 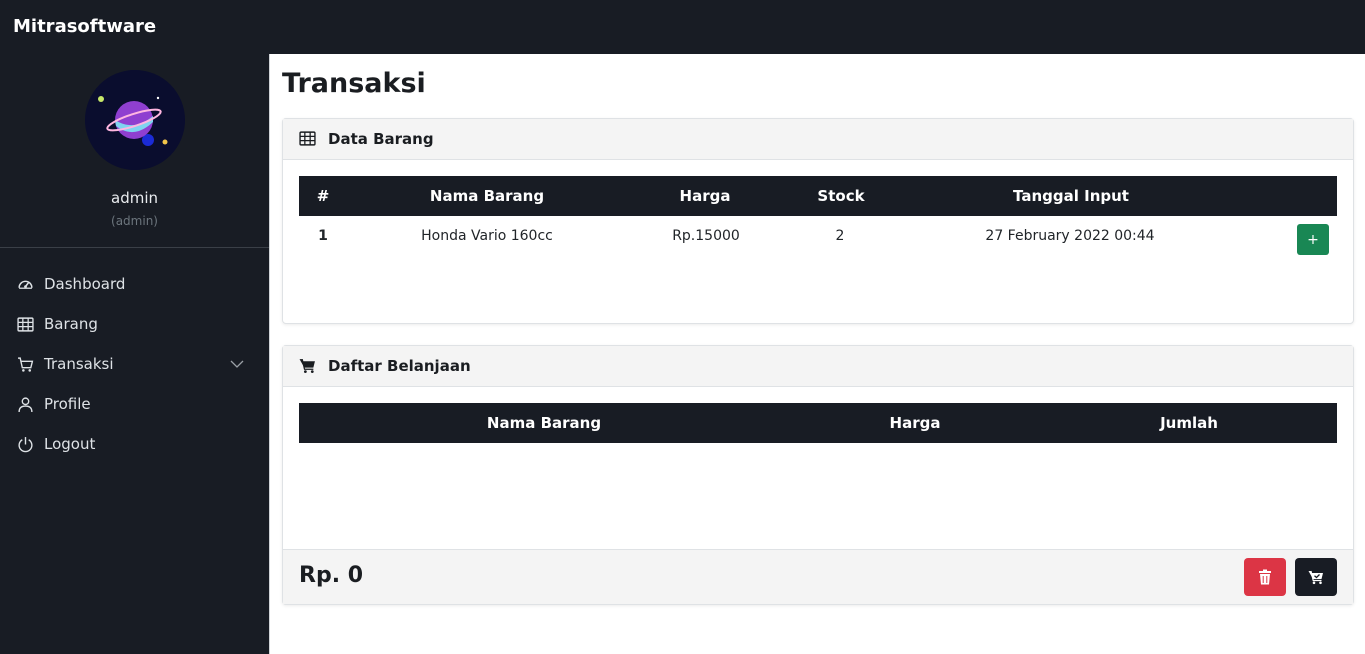 I want to click on checkout-button, so click(x=1316, y=577).